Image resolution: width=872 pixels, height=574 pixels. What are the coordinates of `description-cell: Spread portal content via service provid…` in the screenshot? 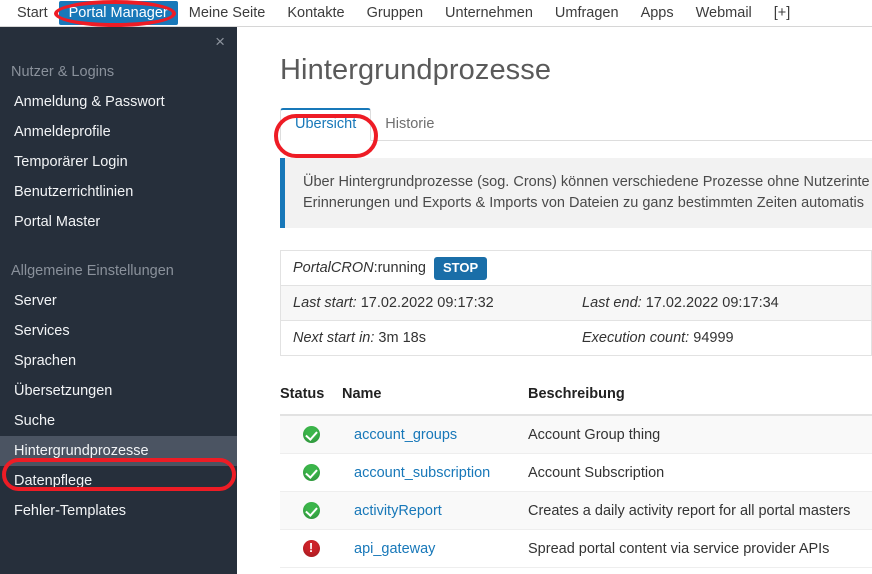 It's located at (700, 548).